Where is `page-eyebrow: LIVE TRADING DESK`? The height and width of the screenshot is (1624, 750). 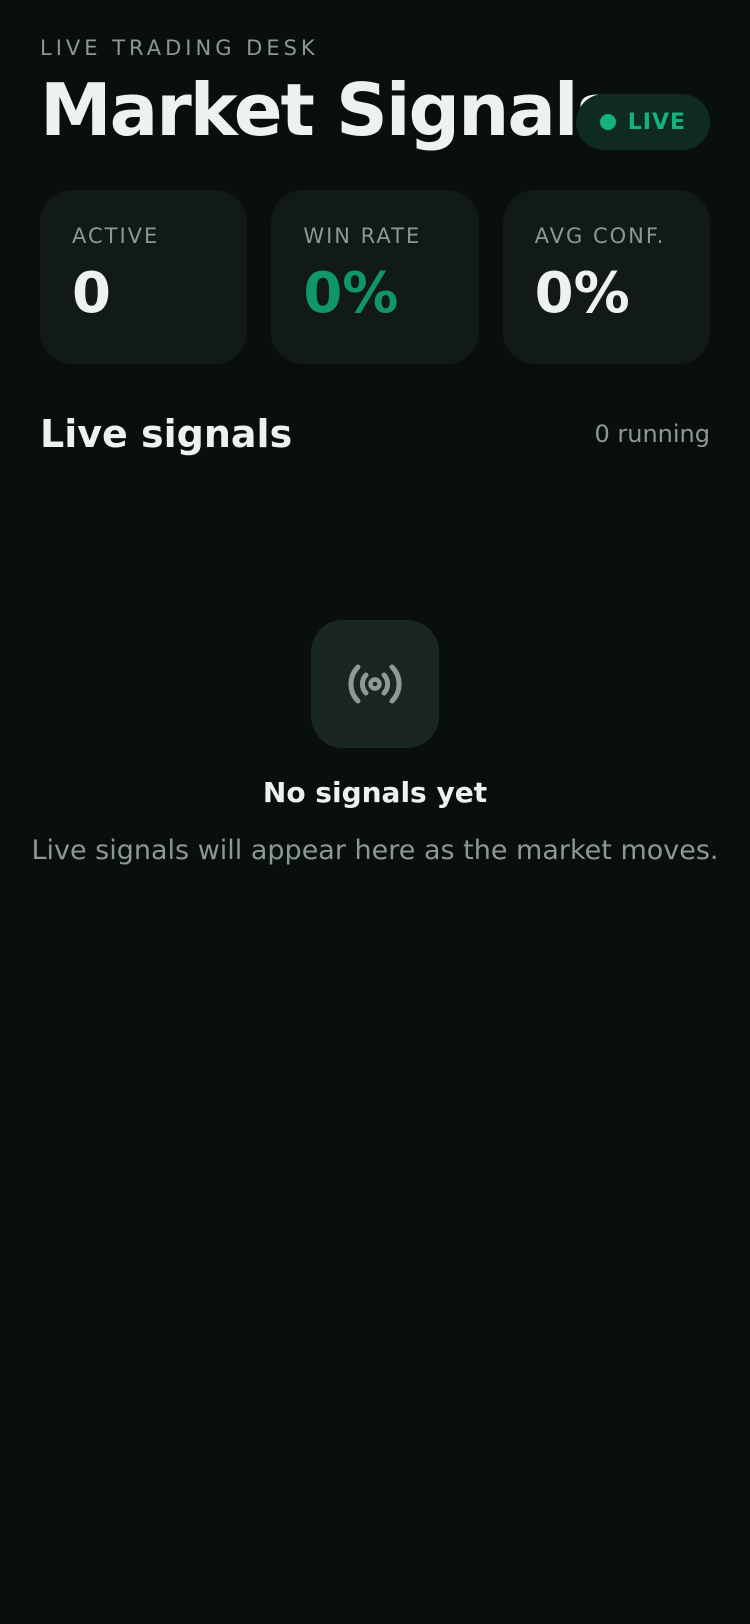 page-eyebrow: LIVE TRADING DESK is located at coordinates (179, 48).